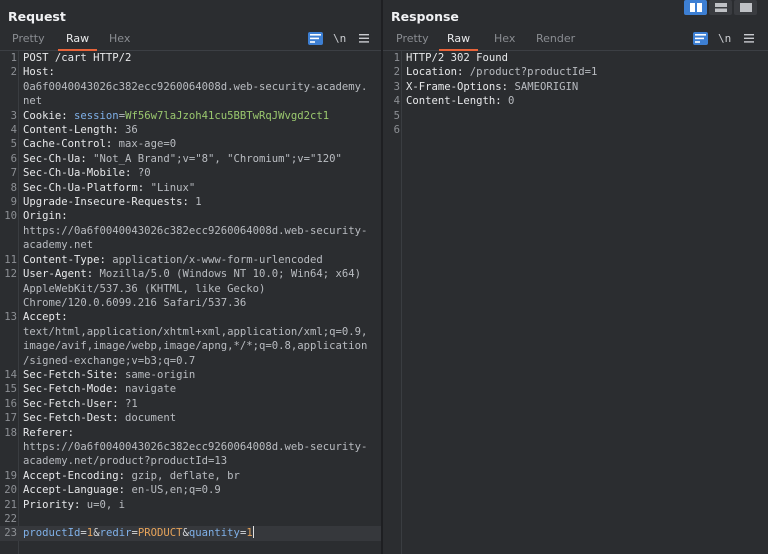  What do you see at coordinates (107, 375) in the screenshot?
I see `line-text: Sec-Fetch-Site: same-origin` at bounding box center [107, 375].